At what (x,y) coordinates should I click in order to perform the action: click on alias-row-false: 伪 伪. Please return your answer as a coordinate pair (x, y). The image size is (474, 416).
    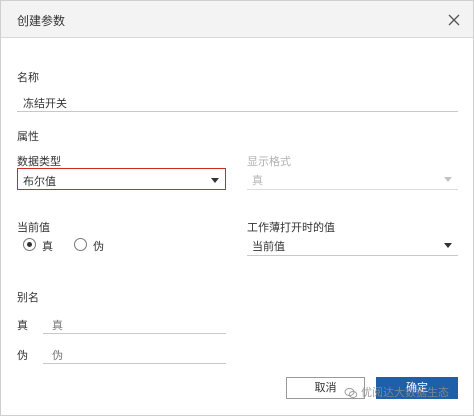
    Looking at the image, I should click on (122, 356).